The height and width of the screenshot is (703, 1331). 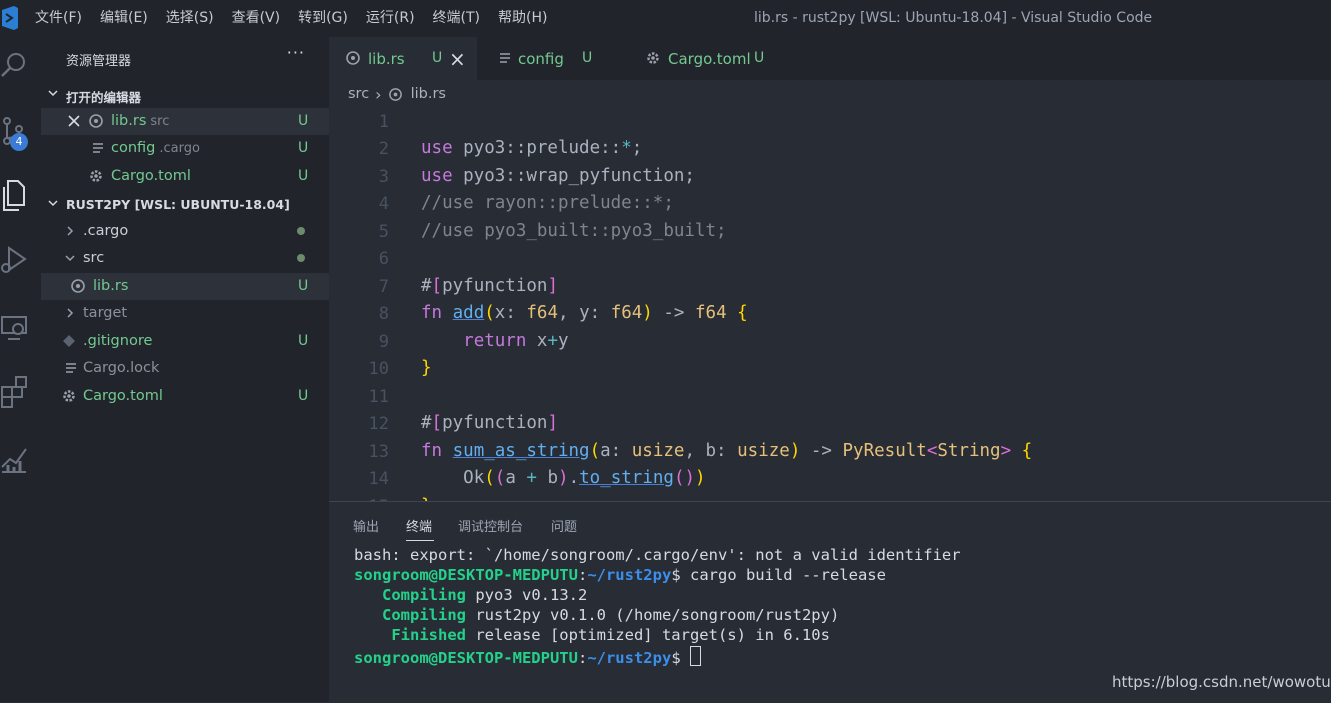 What do you see at coordinates (105, 313) in the screenshot?
I see `tree-item-label: target` at bounding box center [105, 313].